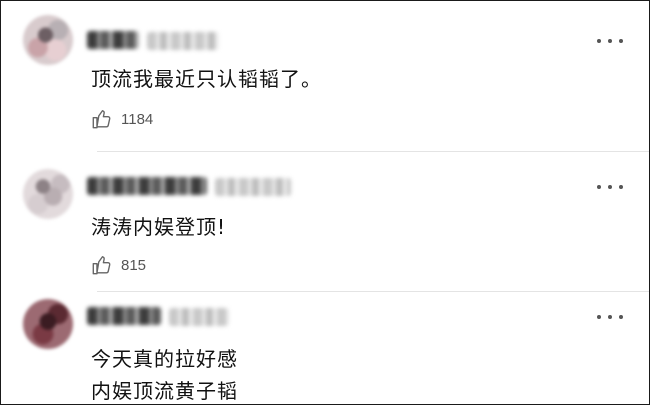 The height and width of the screenshot is (405, 650). Describe the element at coordinates (164, 391) in the screenshot. I see `comment-text-line-2: 内娱顶流黄子韬` at that location.